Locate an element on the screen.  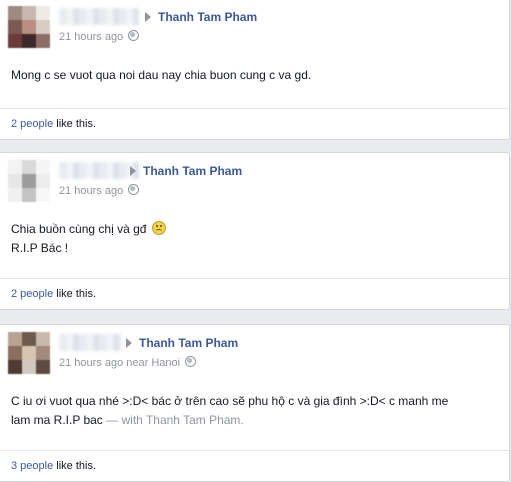
likes-summary: 3 people like this. is located at coordinates (53, 466).